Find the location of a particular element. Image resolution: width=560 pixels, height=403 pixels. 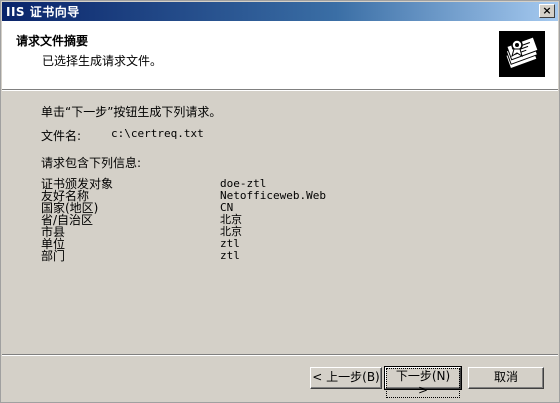

instruction-text: 单击“下一步”按钮生成下列请求。 is located at coordinates (131, 112).